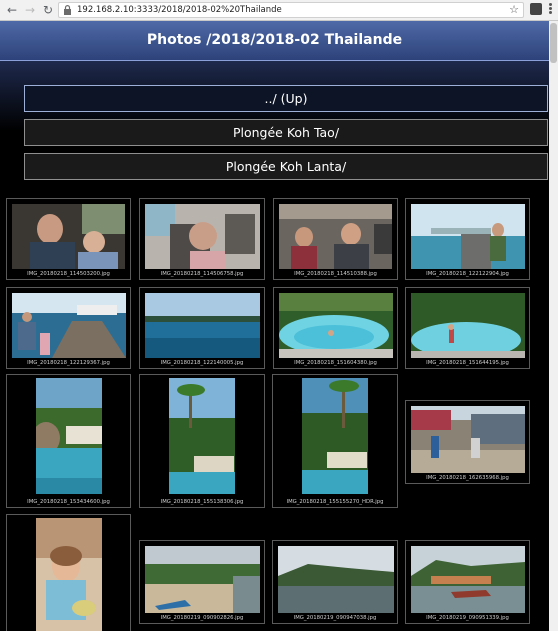  What do you see at coordinates (467, 274) in the screenshot?
I see `photo-caption: IMG_20180218_122122904.jpg` at bounding box center [467, 274].